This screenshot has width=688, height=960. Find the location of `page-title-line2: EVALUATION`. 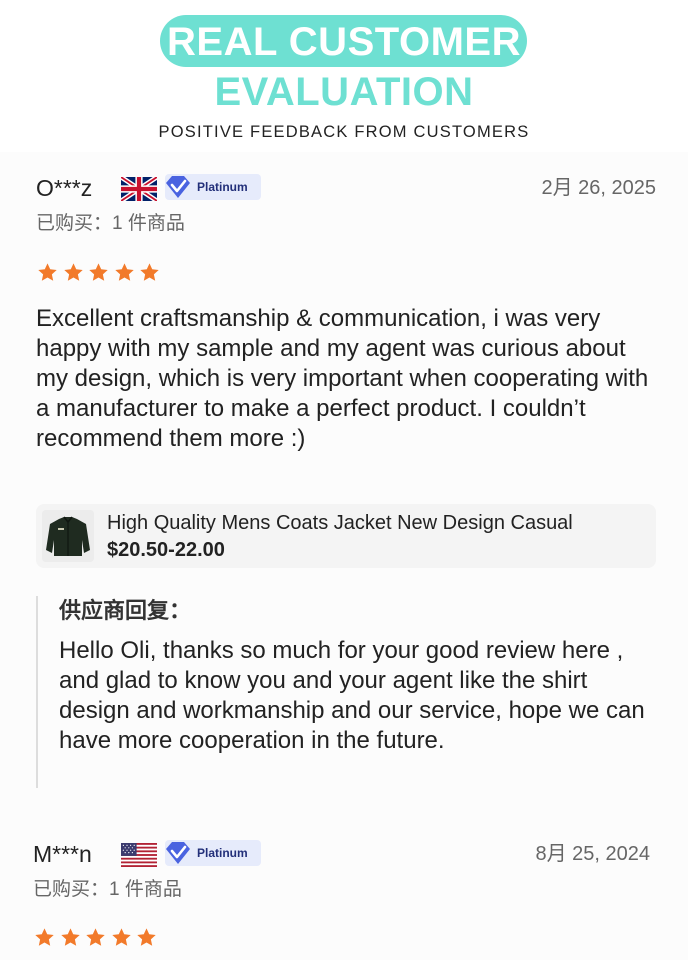

page-title-line2: EVALUATION is located at coordinates (344, 92).